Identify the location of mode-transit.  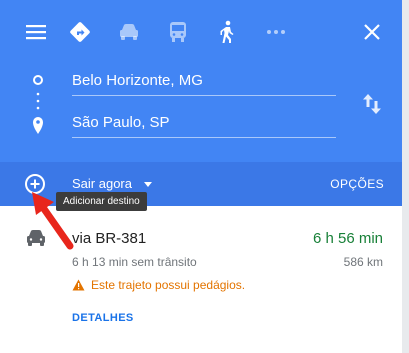
(178, 32).